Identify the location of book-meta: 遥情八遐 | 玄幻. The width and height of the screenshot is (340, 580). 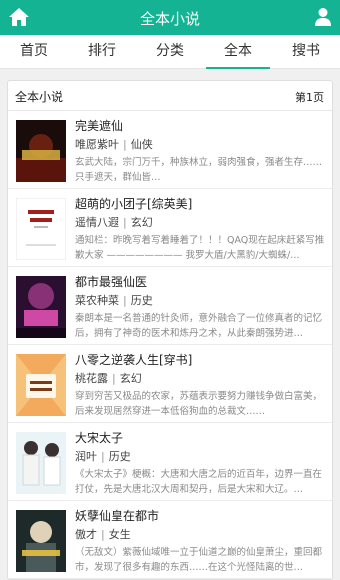
(114, 222).